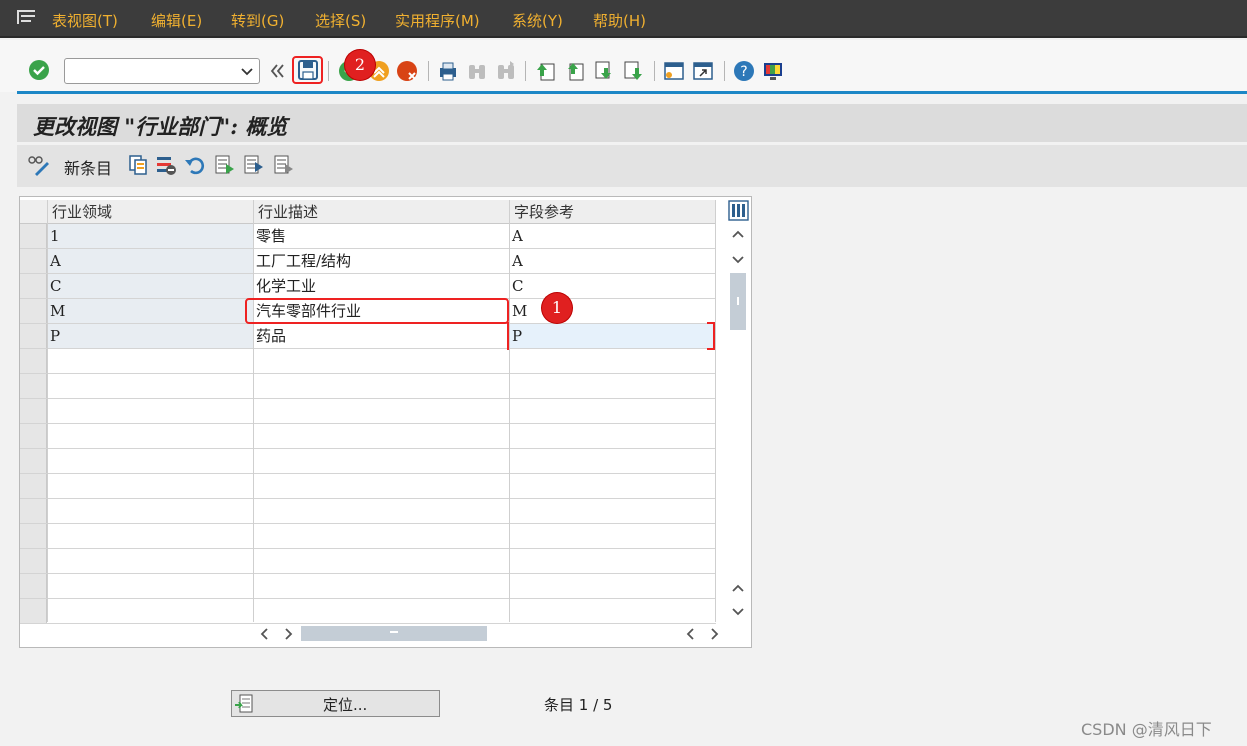  Describe the element at coordinates (257, 20) in the screenshot. I see `menu-goto: 转到(G)` at that location.